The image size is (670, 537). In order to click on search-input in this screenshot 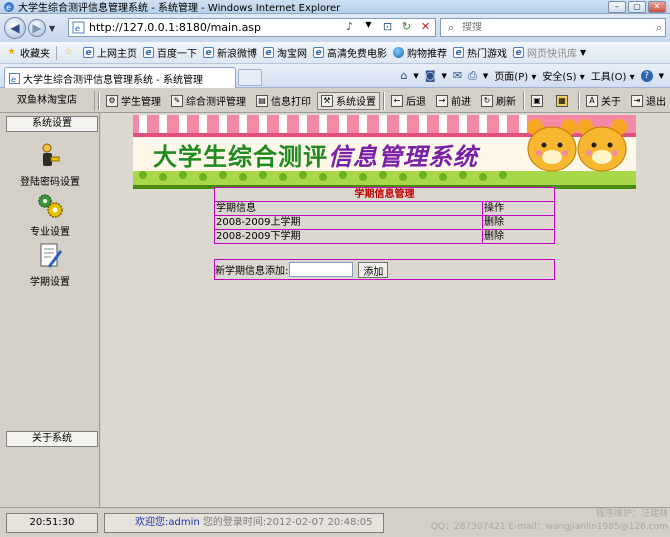, I will do `click(552, 27)`.